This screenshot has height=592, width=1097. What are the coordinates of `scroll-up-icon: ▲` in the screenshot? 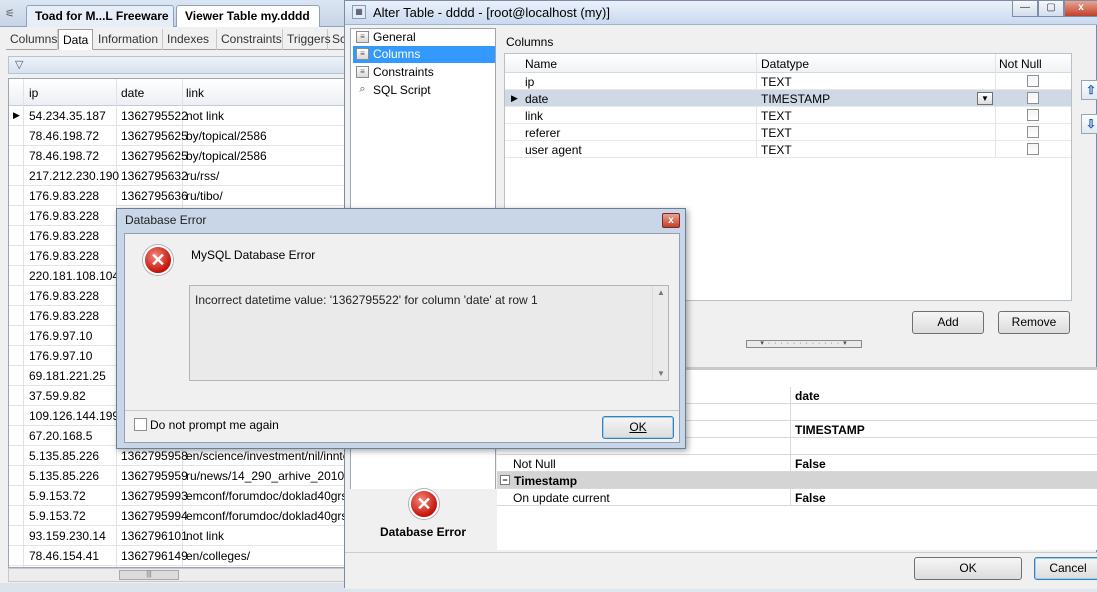 It's located at (661, 292).